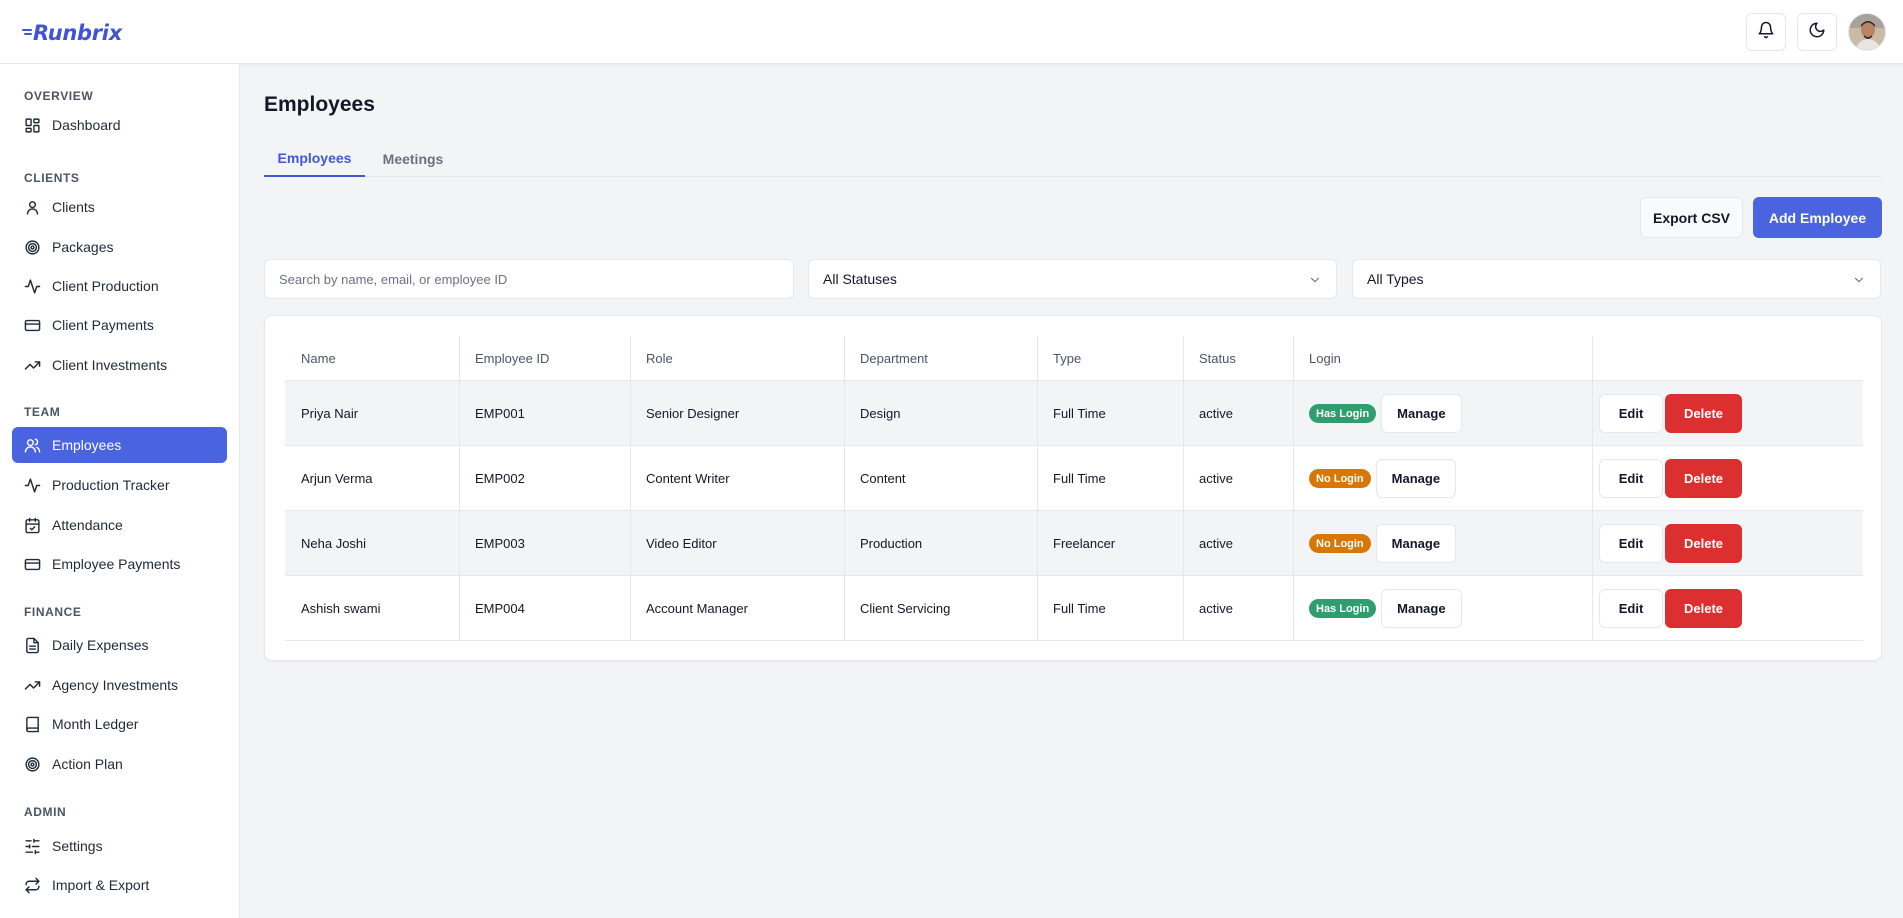 Image resolution: width=1903 pixels, height=918 pixels. Describe the element at coordinates (1072, 279) in the screenshot. I see `status-filter-select: All Statuses` at that location.